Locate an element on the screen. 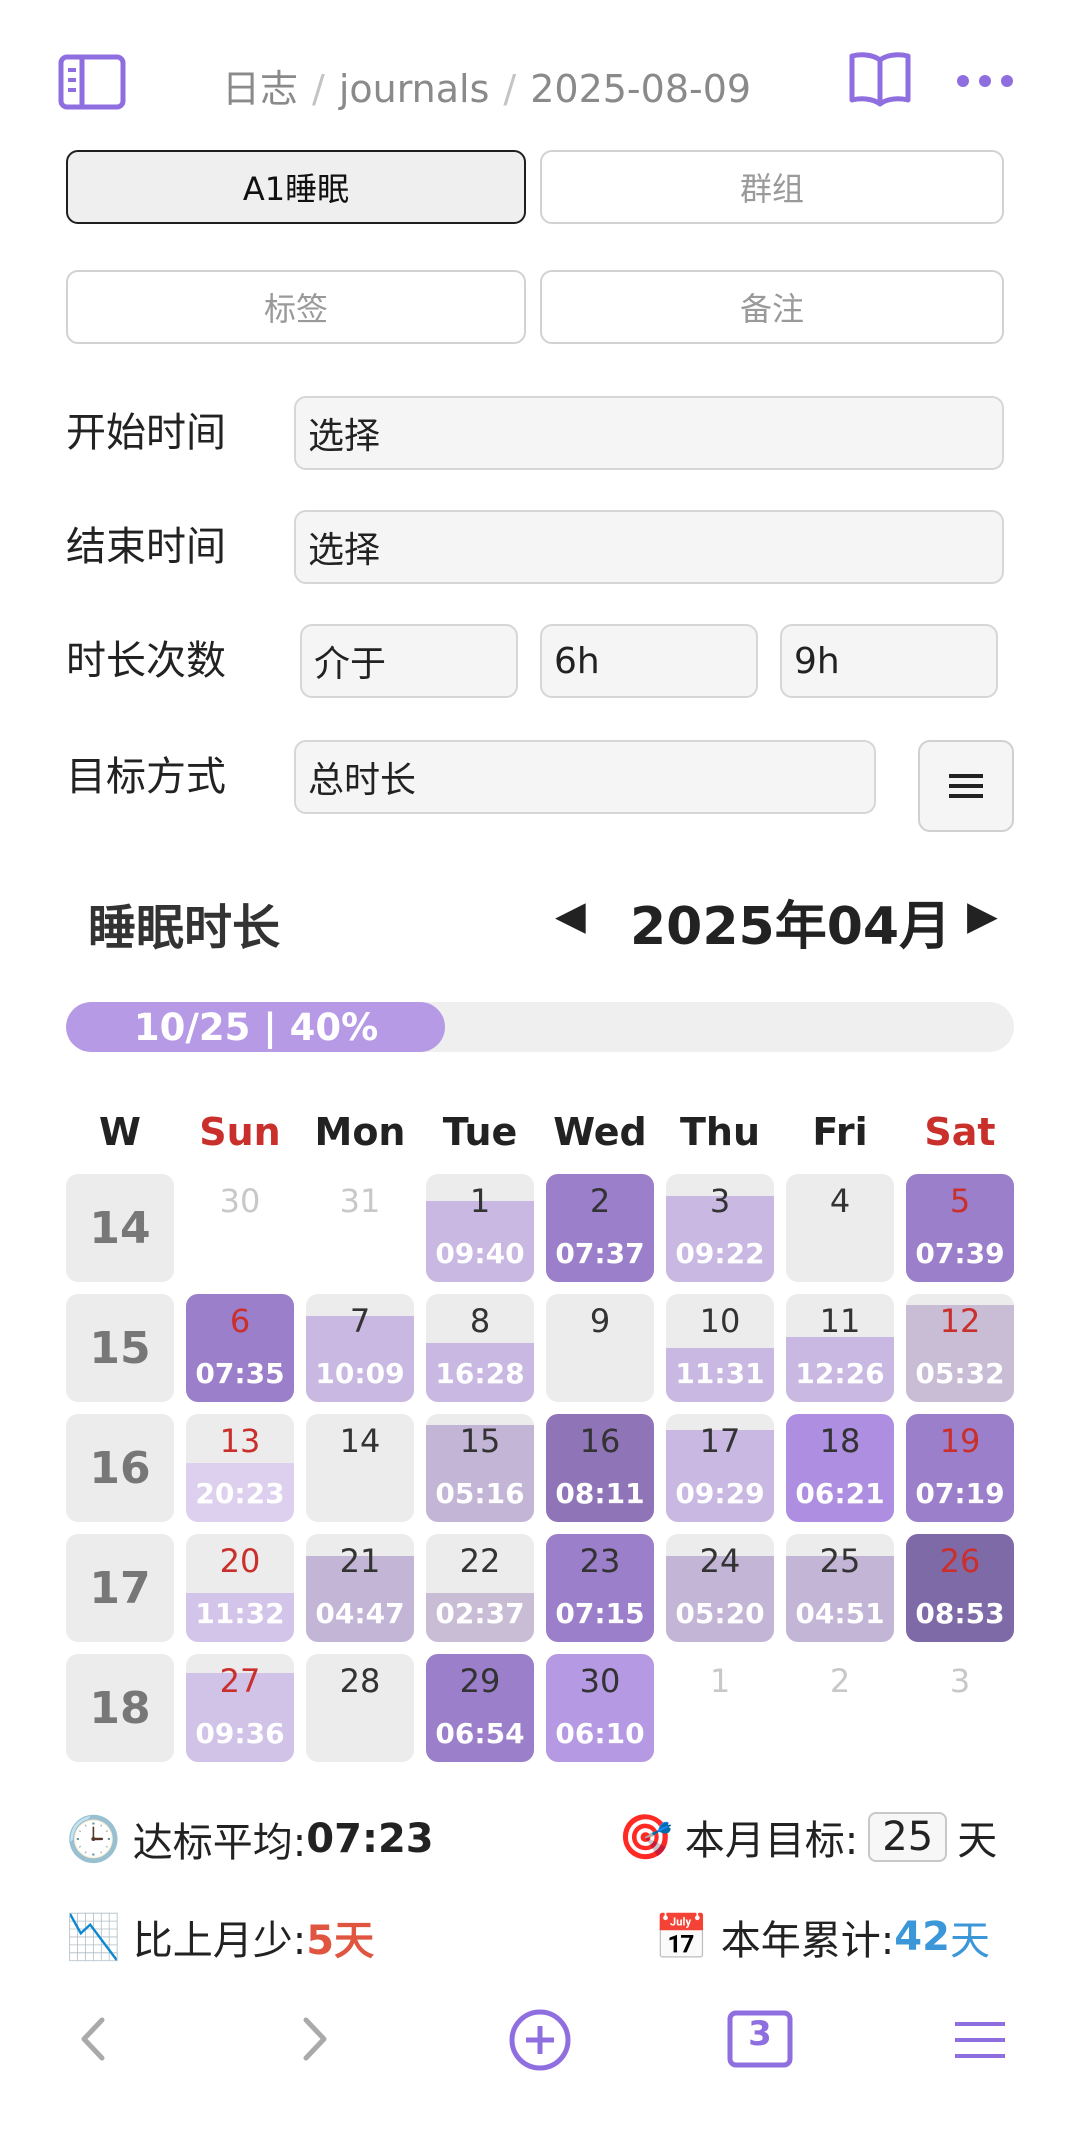 This screenshot has width=1080, height=2132. calendar-day: 24 05:20 is located at coordinates (720, 1588).